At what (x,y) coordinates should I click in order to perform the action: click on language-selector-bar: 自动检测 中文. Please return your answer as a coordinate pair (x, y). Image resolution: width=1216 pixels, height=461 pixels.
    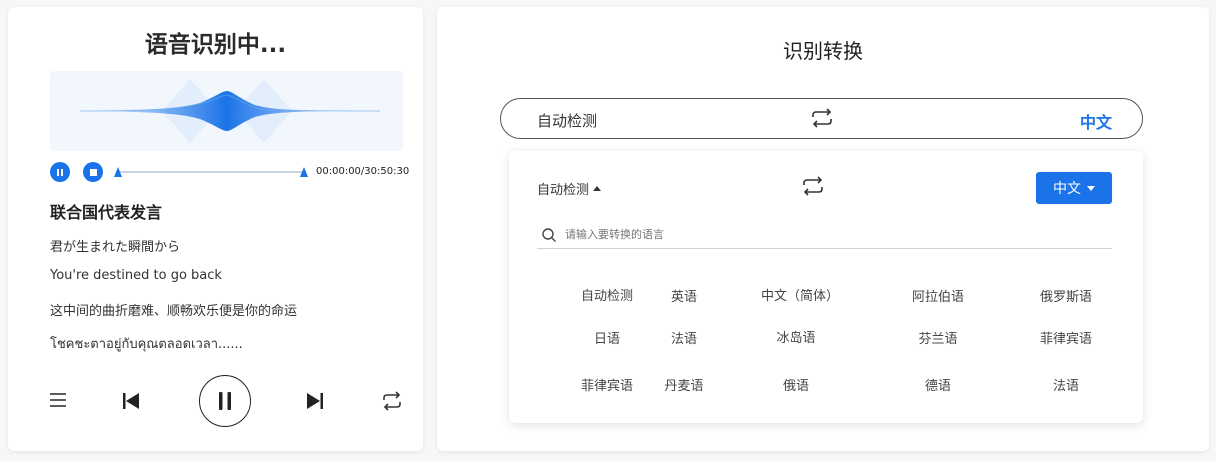
    Looking at the image, I should click on (821, 118).